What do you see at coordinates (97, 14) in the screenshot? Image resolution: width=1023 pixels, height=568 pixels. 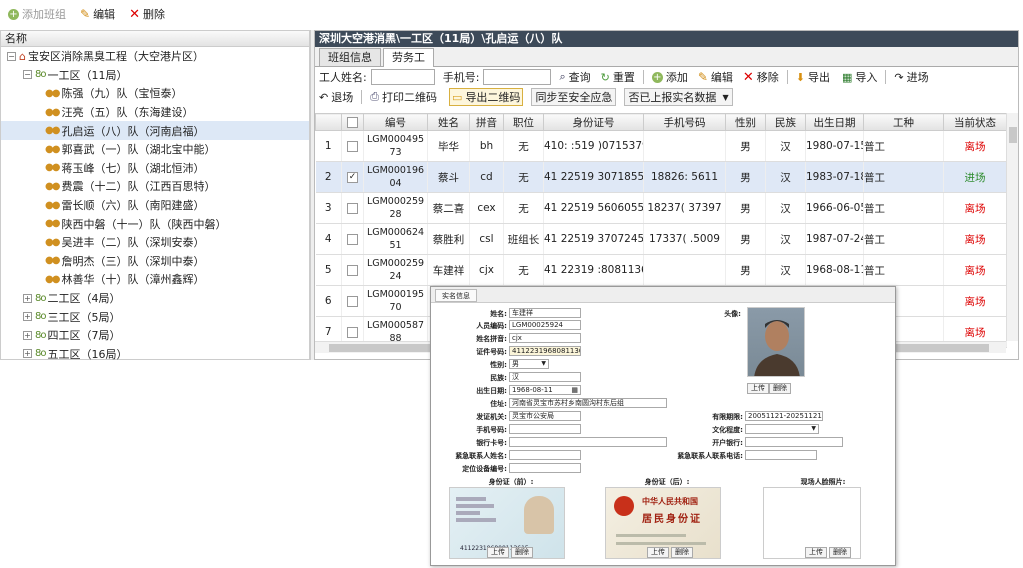 I see `edit-group-button: ✎ 编辑` at bounding box center [97, 14].